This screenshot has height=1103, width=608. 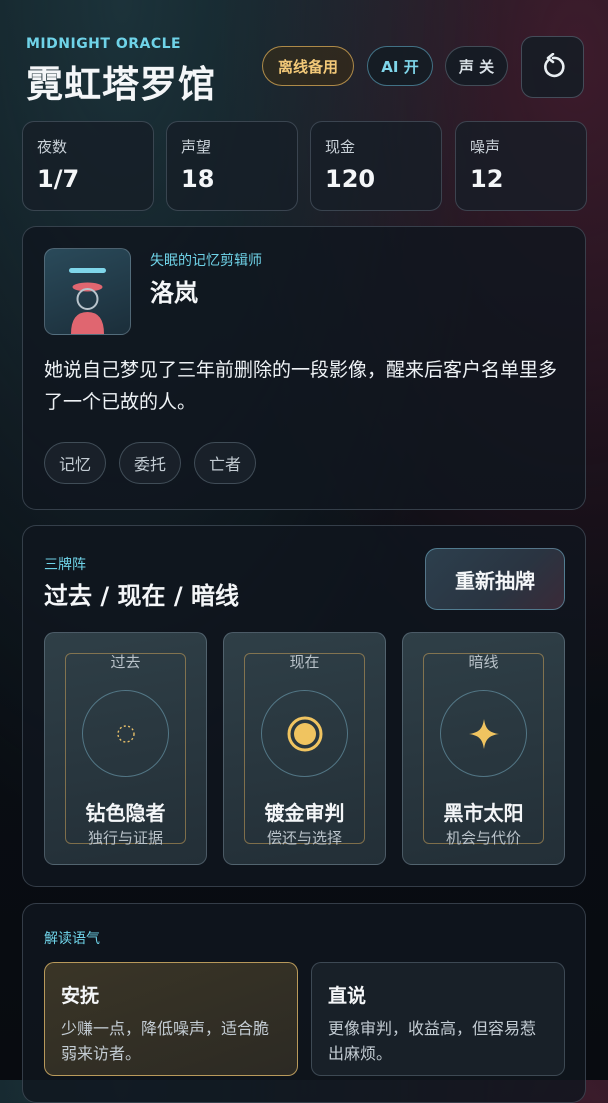 I want to click on card-meaning: 偿还与选择, so click(x=304, y=838).